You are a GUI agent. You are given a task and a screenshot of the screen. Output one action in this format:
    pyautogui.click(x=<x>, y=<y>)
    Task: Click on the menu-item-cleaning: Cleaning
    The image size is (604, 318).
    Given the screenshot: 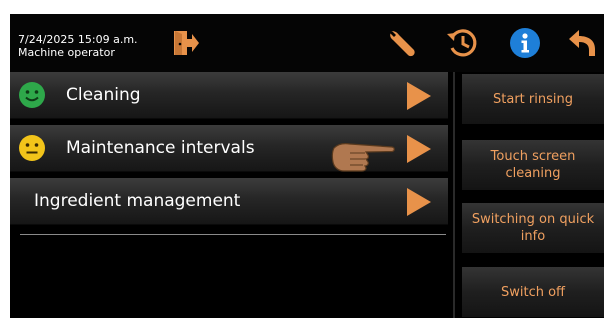 What is the action you would take?
    pyautogui.click(x=229, y=95)
    